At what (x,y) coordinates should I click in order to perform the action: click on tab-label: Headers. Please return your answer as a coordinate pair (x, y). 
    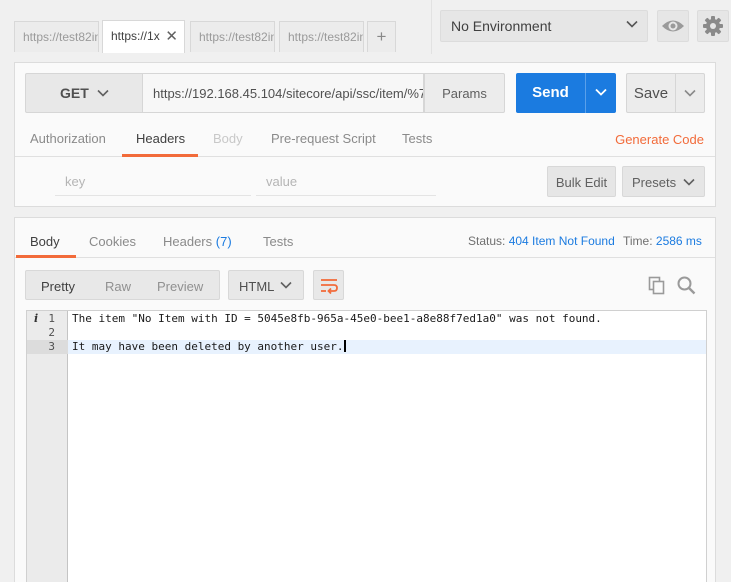
    Looking at the image, I should click on (188, 241).